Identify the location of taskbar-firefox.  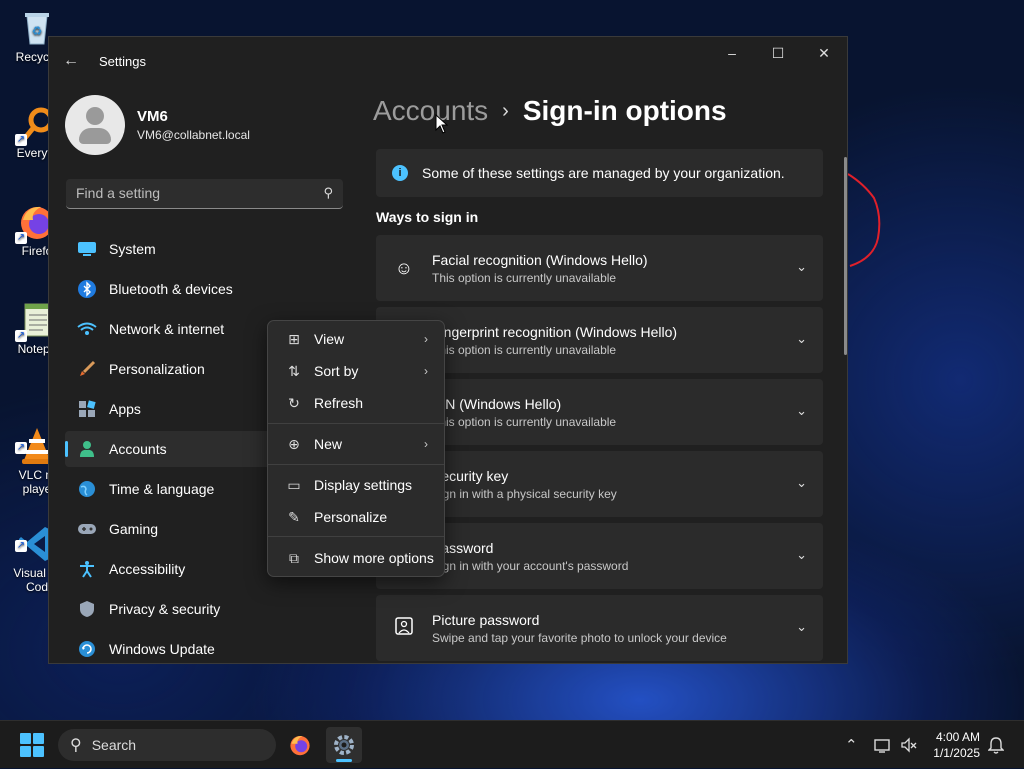
(300, 745).